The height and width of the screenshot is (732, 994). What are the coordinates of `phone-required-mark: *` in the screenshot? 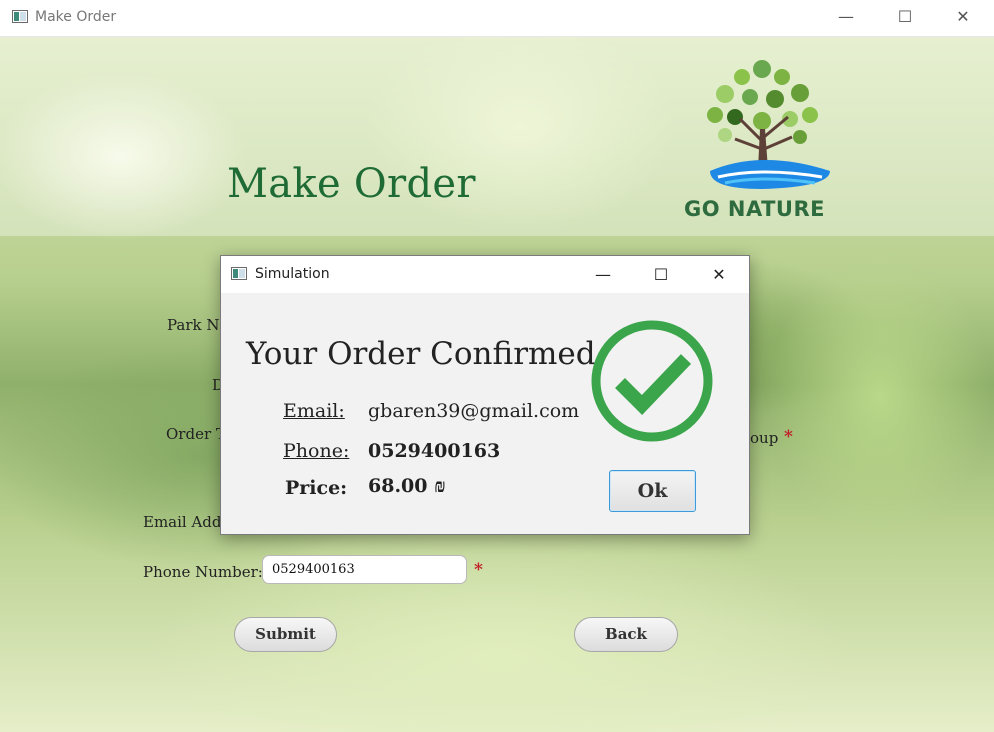 It's located at (478, 570).